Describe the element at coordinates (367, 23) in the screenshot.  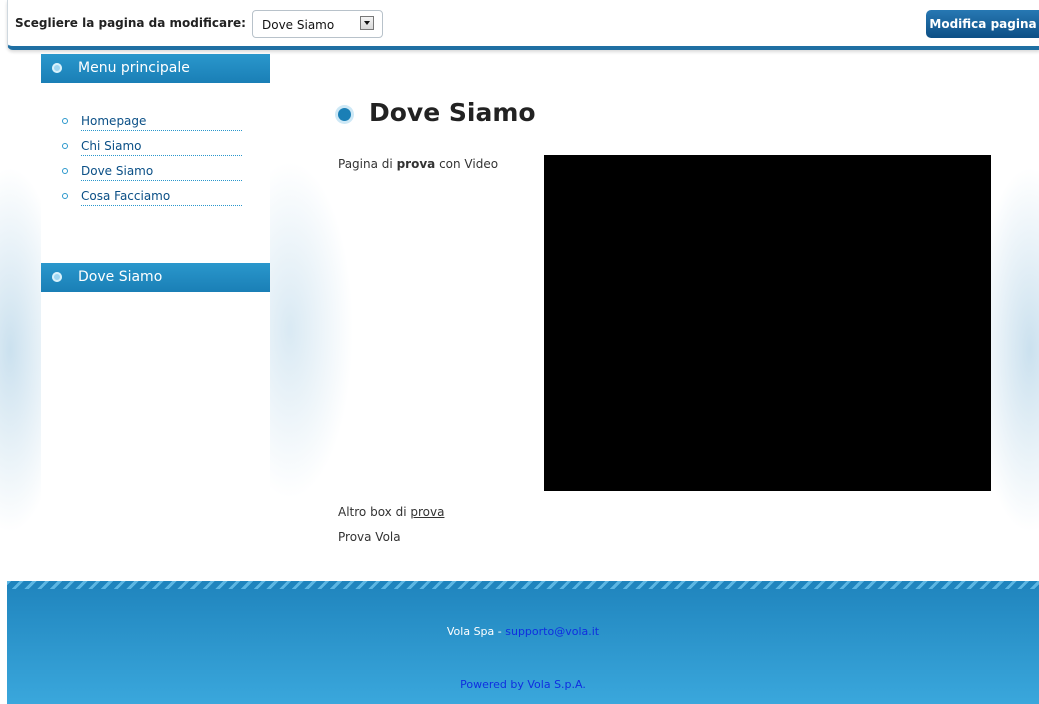
I see `chevron-down-icon` at that location.